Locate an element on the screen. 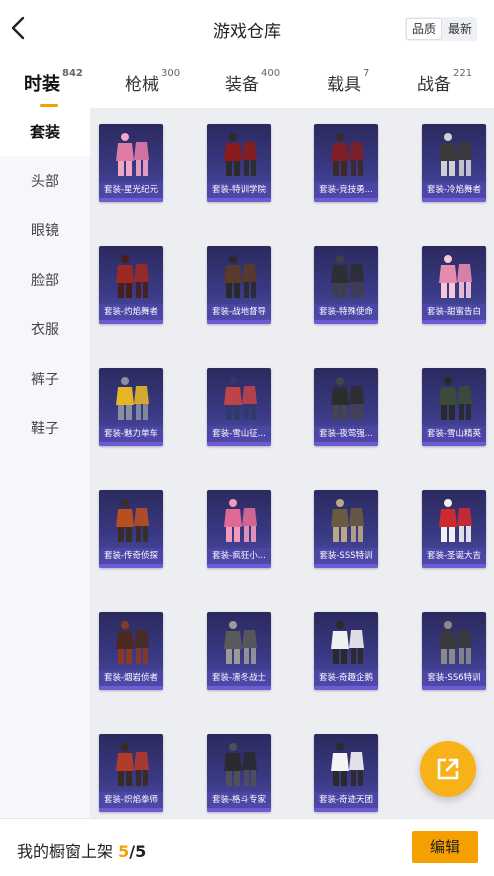  item-card: 套装-传奇侦探 is located at coordinates (131, 529).